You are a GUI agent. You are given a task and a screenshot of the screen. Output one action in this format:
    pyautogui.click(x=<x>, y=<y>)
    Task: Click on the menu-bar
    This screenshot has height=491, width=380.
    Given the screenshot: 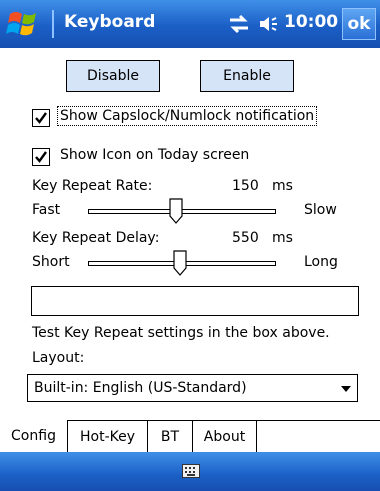 What is the action you would take?
    pyautogui.click(x=190, y=471)
    